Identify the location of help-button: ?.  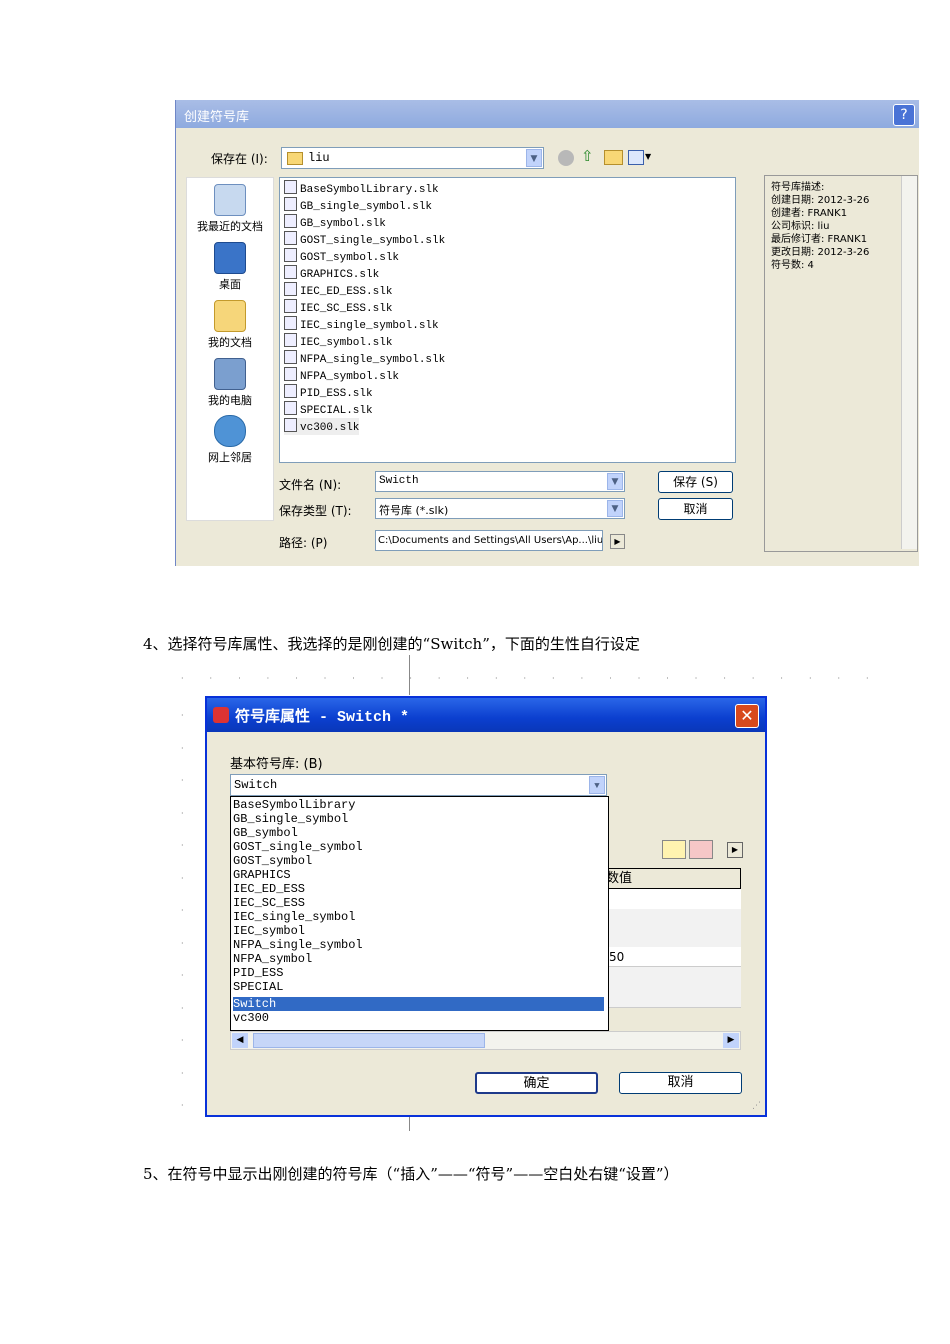
(904, 115).